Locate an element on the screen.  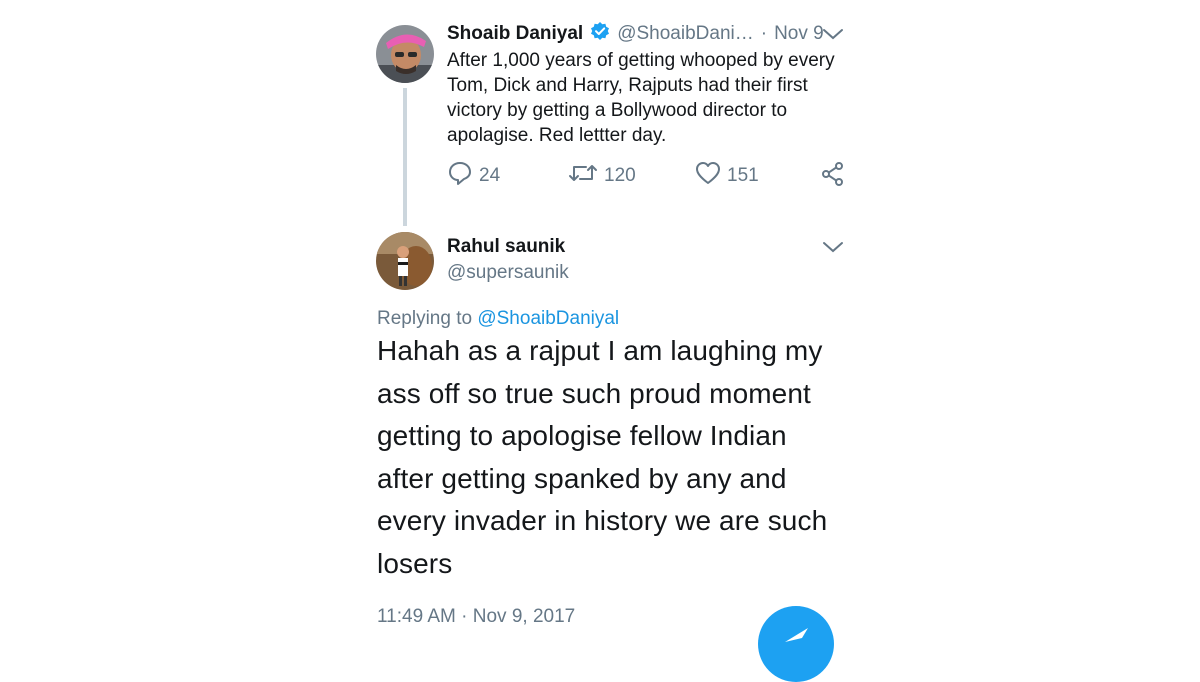
reply-count: 24 is located at coordinates (490, 175).